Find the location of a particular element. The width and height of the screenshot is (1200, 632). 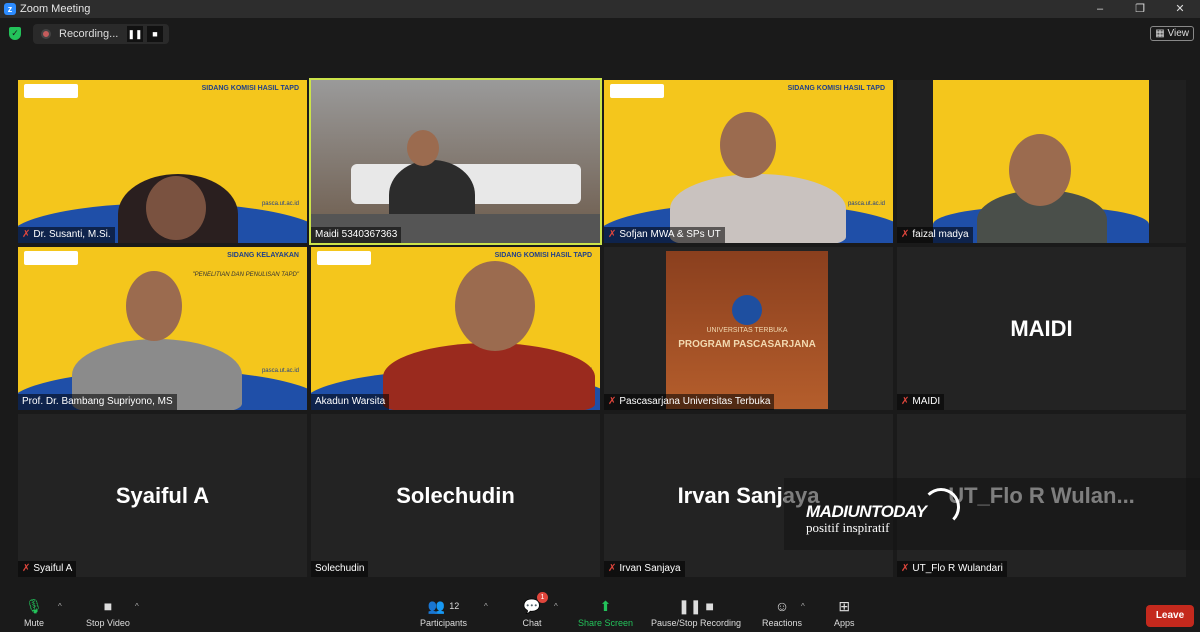

participant-tile-maidi-active-speaker: Maidi 5340367363 is located at coordinates (455, 161).